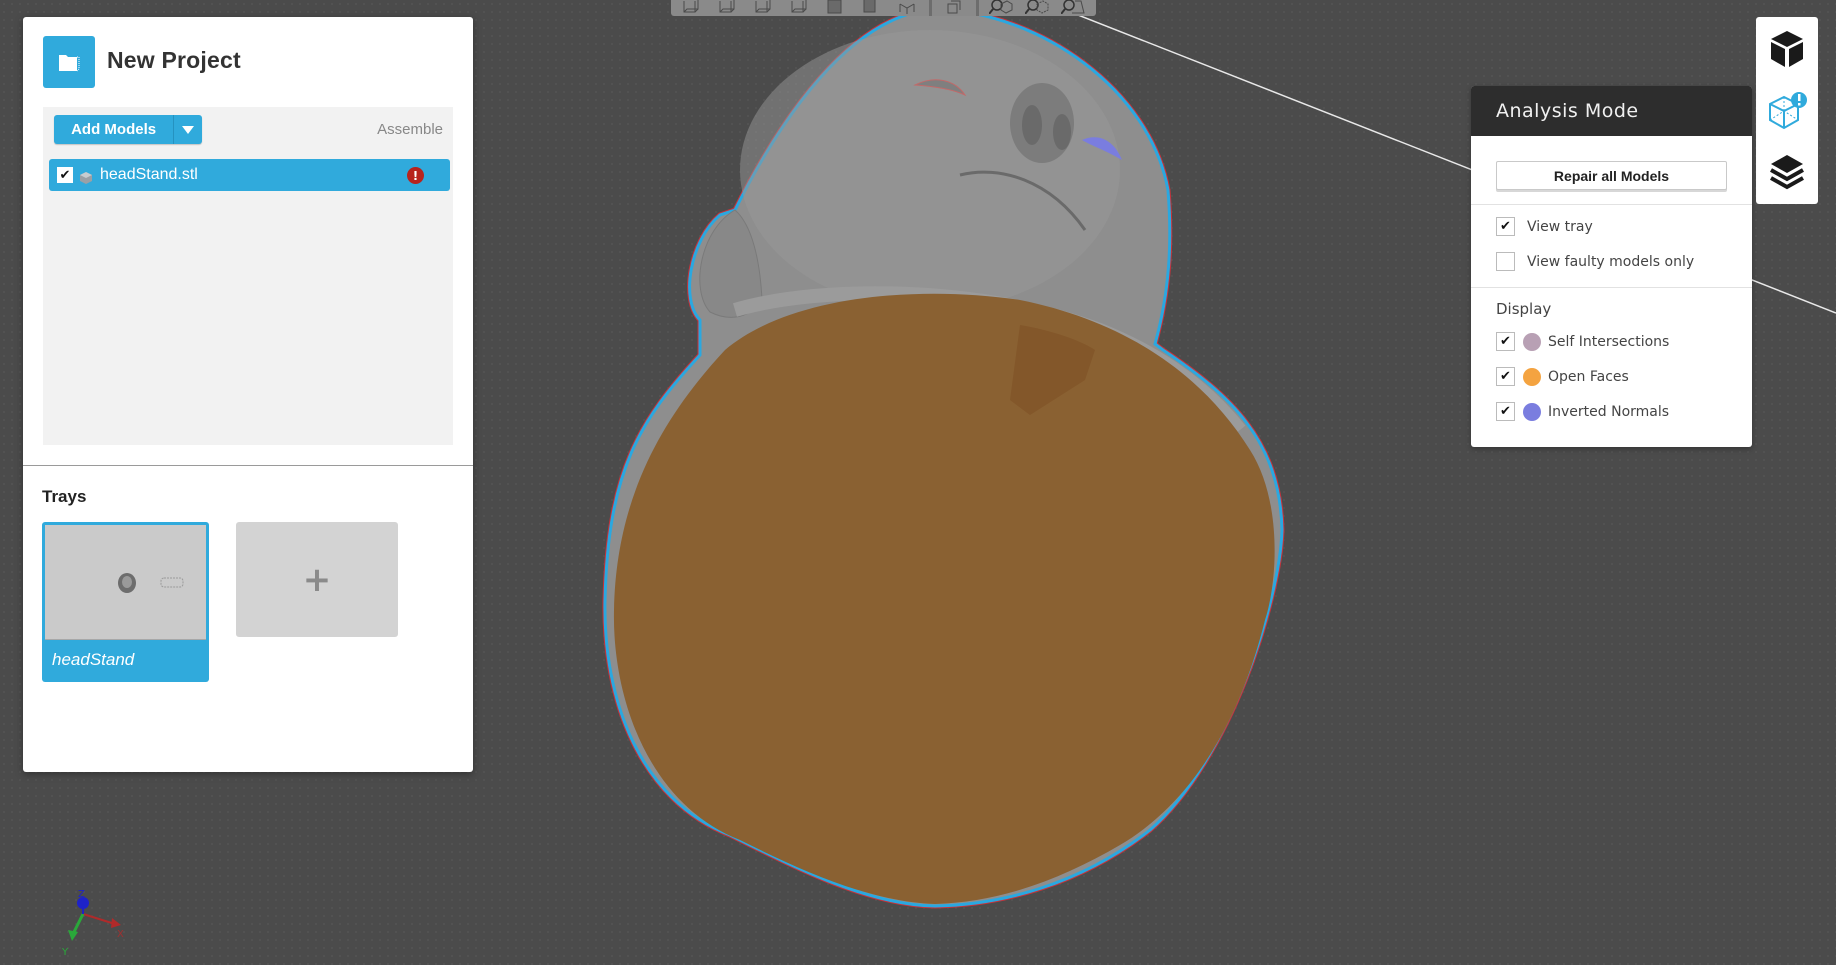  I want to click on assemble-button: Assemble, so click(410, 129).